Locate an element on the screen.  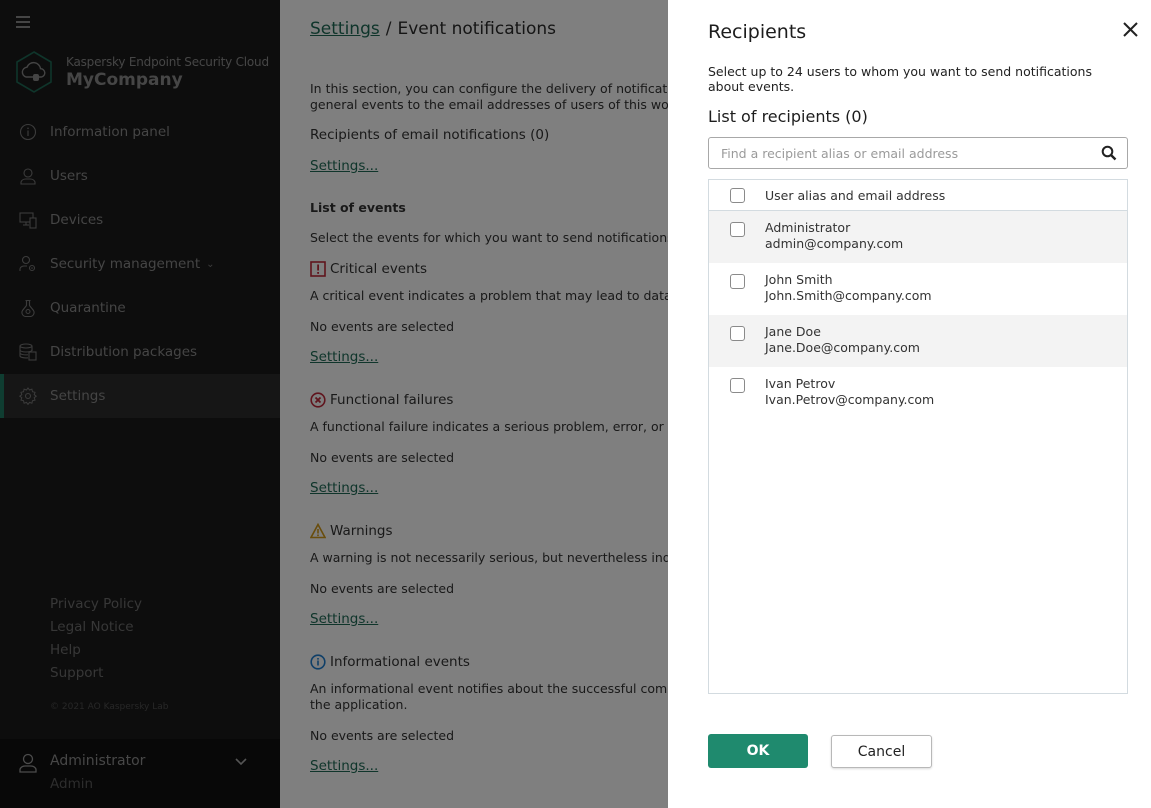
recipient-email: John.Smith@company.com is located at coordinates (848, 295).